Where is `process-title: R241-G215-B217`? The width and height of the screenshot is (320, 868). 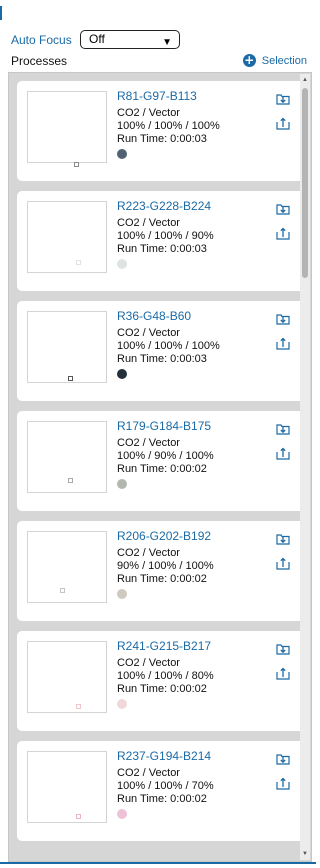
process-title: R241-G215-B217 is located at coordinates (164, 646).